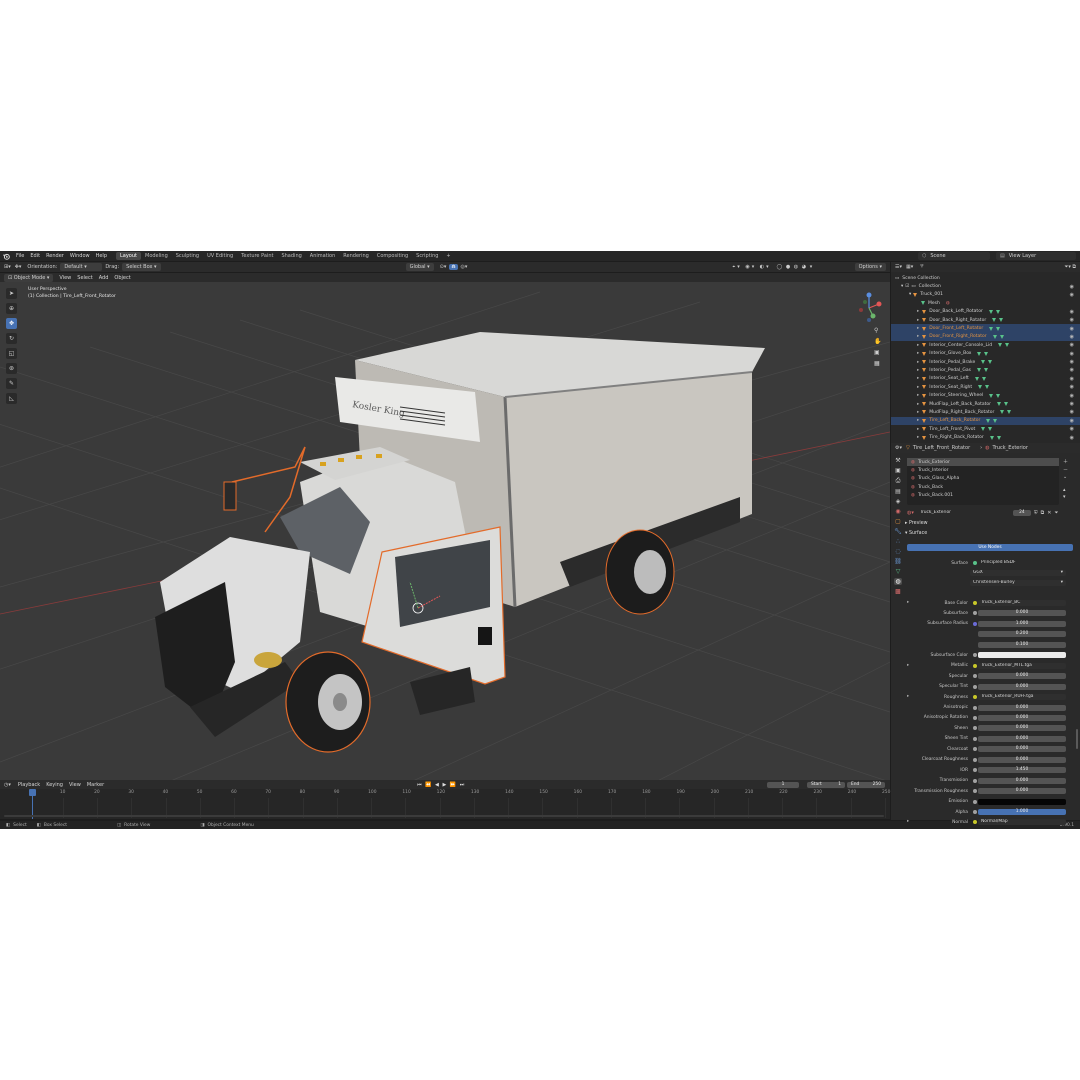  I want to click on particles-tab-icon: ∴, so click(898, 541).